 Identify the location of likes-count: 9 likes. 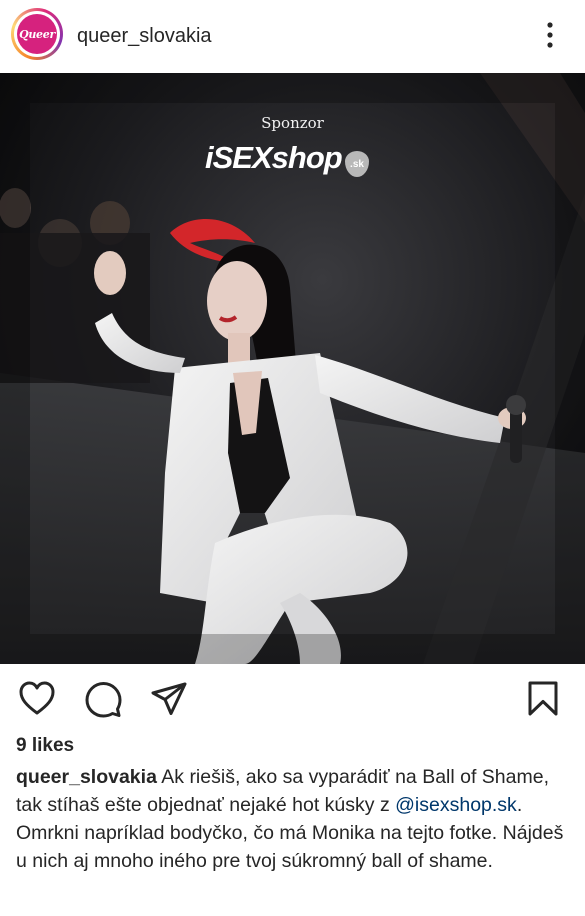
(45, 746).